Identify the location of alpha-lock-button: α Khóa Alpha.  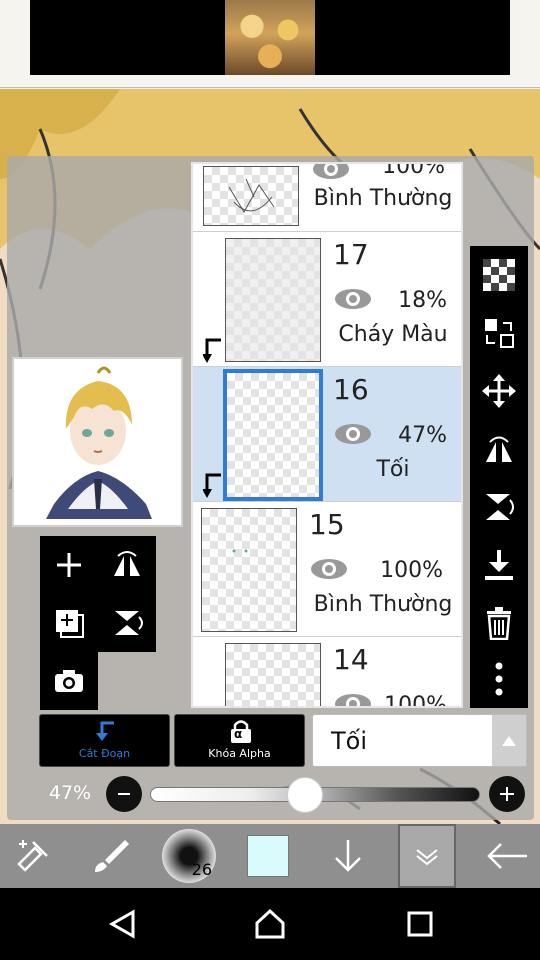
(239, 740).